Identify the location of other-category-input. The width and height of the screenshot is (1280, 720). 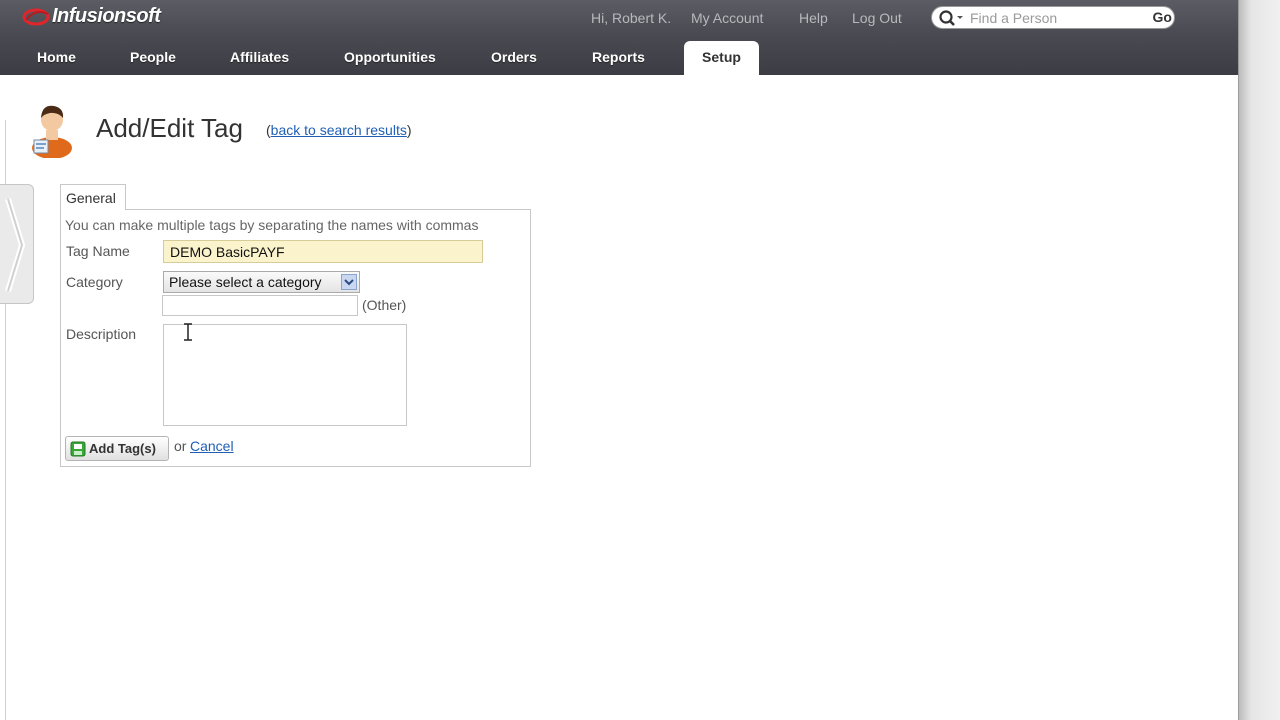
(260, 305).